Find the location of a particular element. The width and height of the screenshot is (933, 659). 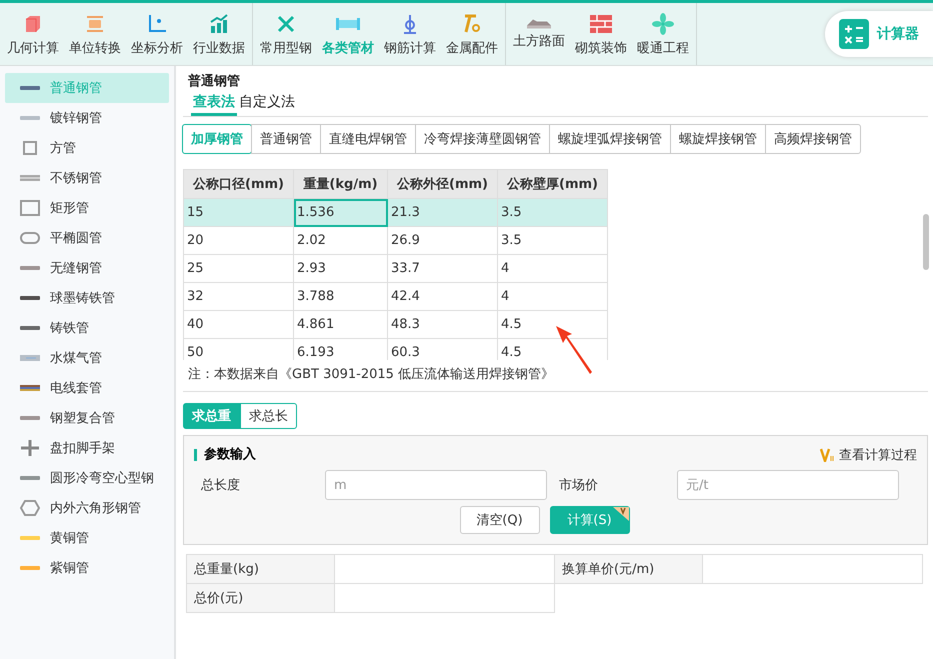

toolbar-item: 金属配件 is located at coordinates (472, 34).